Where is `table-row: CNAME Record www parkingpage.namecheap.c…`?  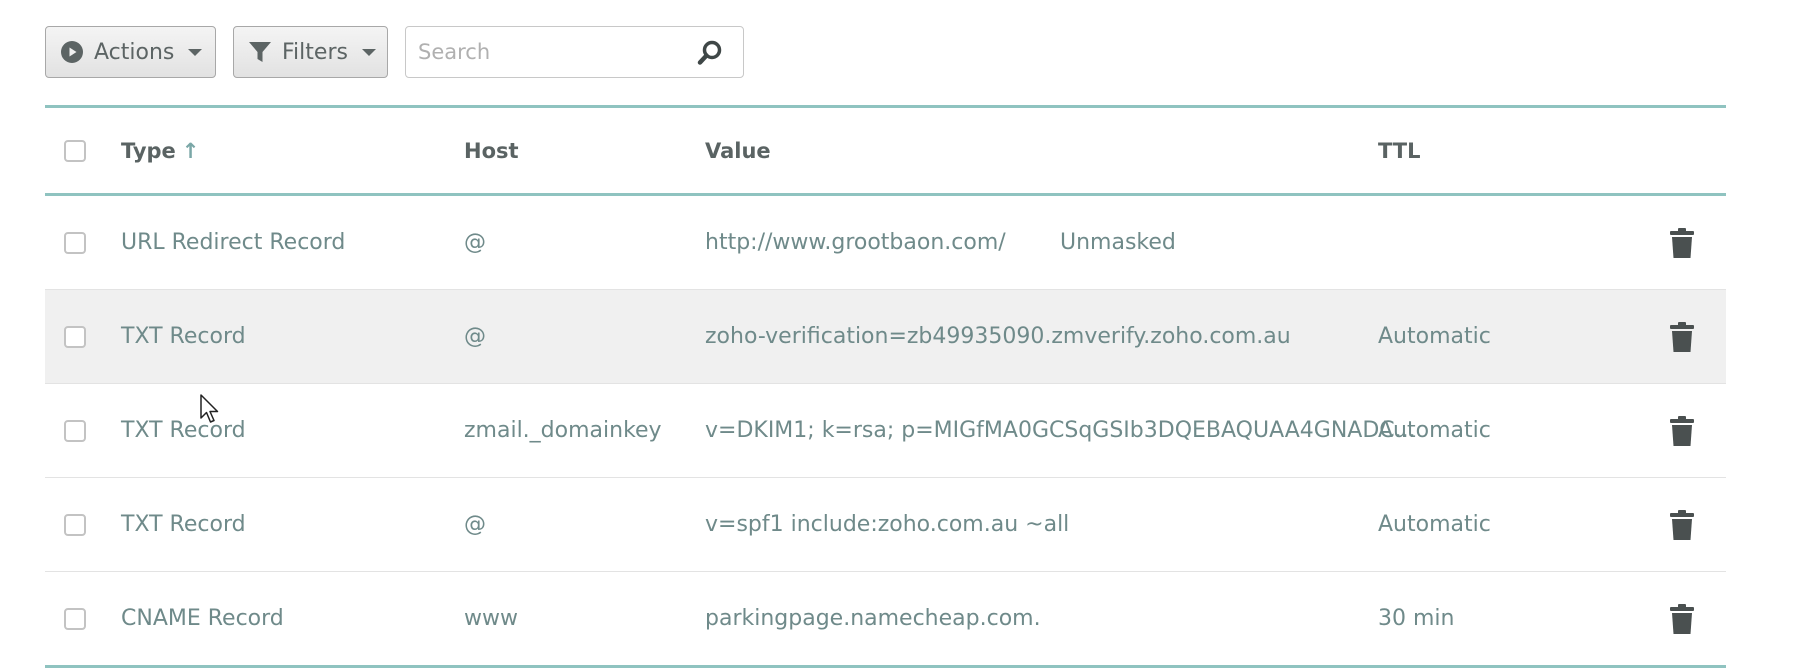 table-row: CNAME Record www parkingpage.namecheap.c… is located at coordinates (885, 620).